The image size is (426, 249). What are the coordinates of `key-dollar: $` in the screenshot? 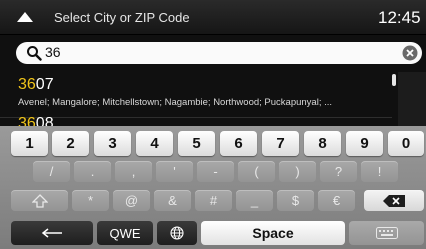 It's located at (295, 200).